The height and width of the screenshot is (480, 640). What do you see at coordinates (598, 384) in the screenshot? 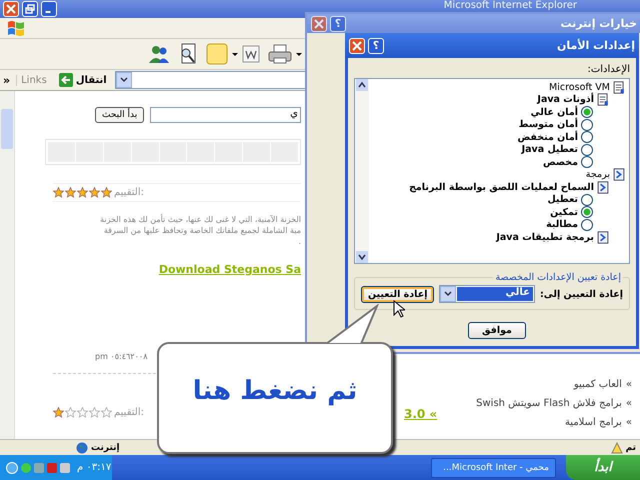
I see `category-link: العاب كمبيو` at bounding box center [598, 384].